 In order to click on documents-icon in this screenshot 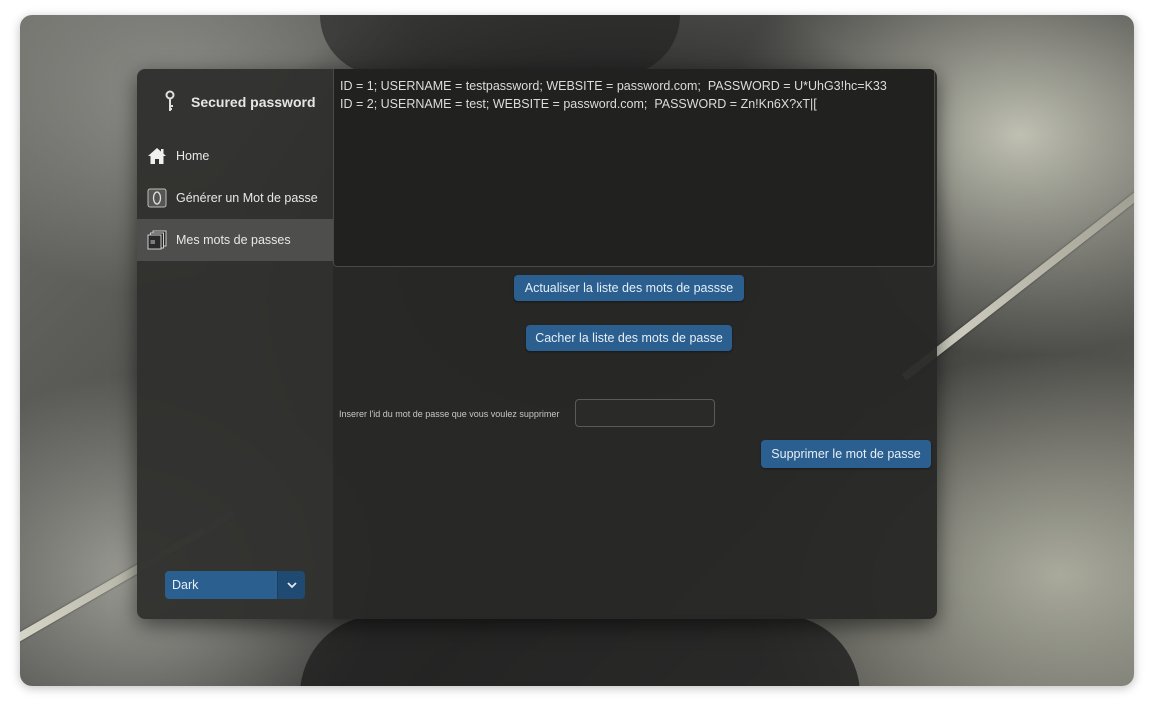, I will do `click(157, 240)`.